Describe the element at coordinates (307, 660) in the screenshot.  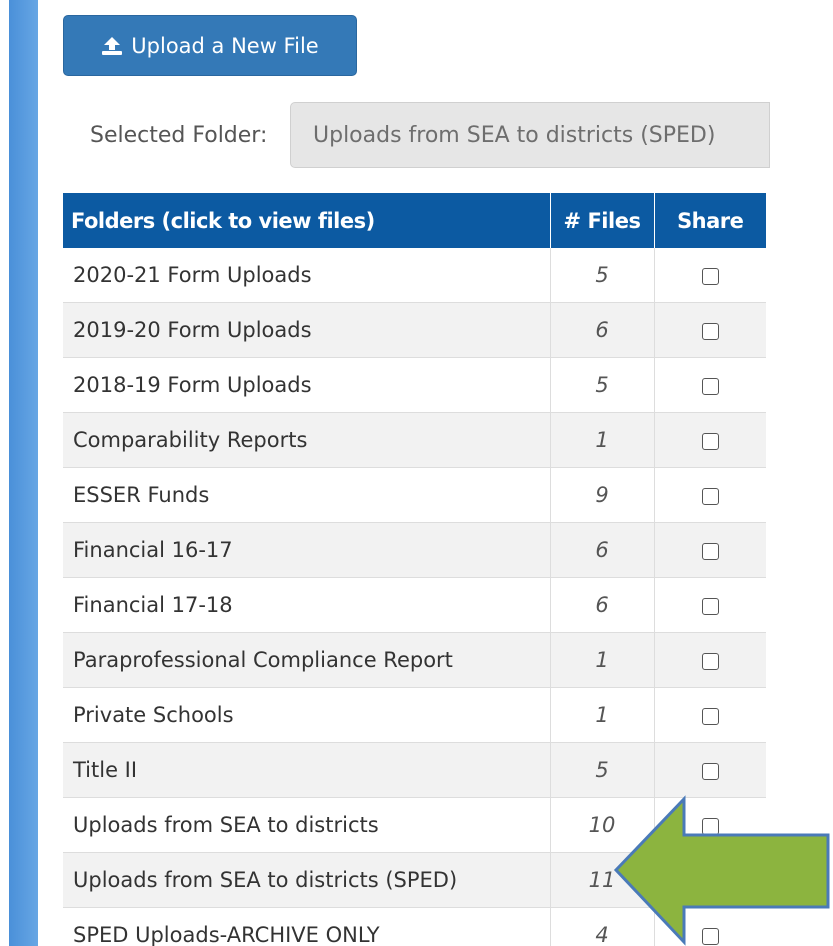
I see `folder-name-link: Paraprofessional Compliance Report` at that location.